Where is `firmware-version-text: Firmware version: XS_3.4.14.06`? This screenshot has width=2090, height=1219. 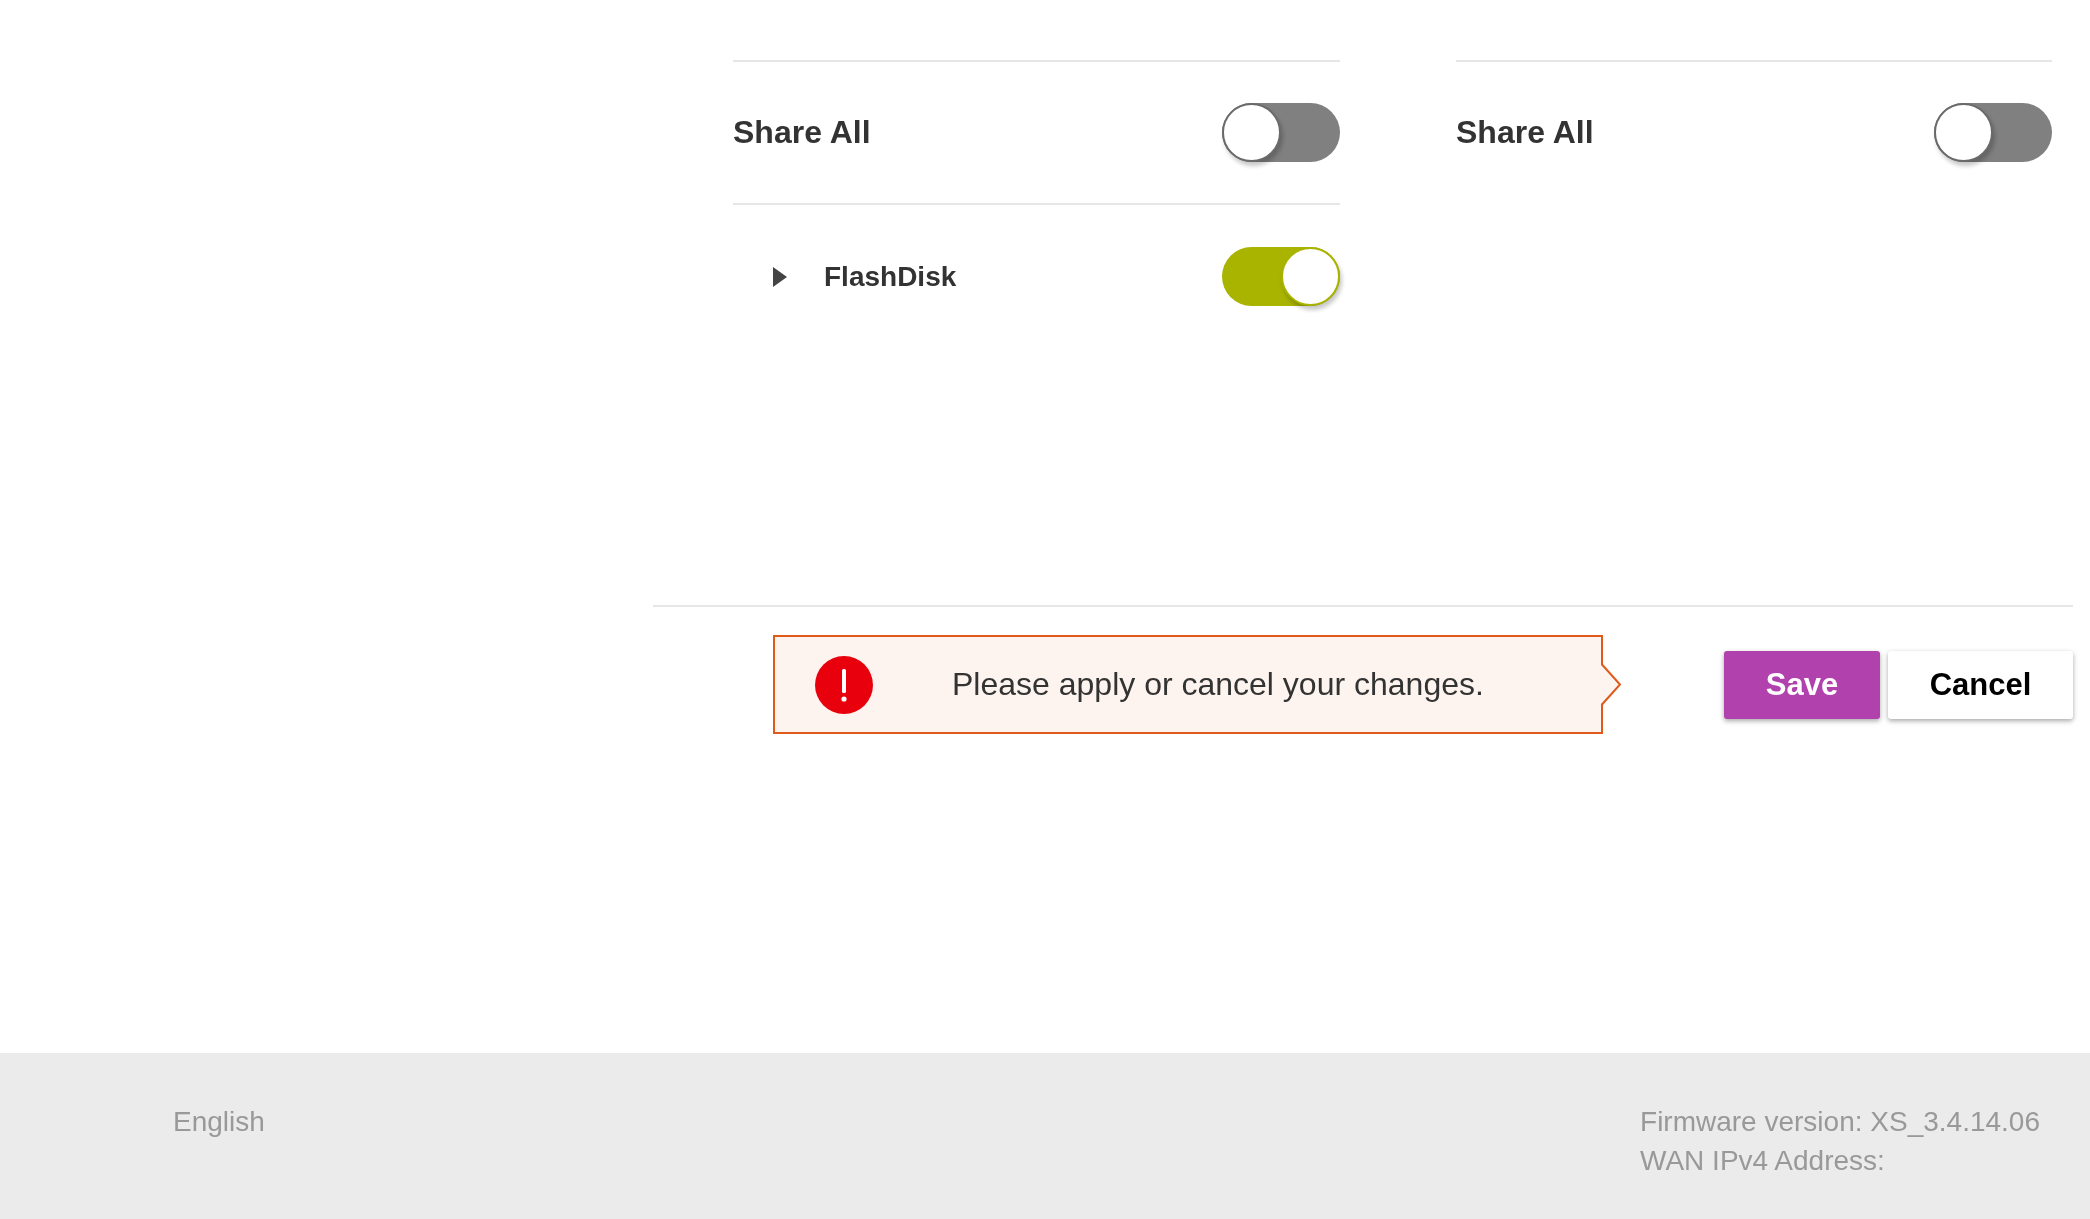
firmware-version-text: Firmware version: XS_3.4.14.06 is located at coordinates (1840, 1122).